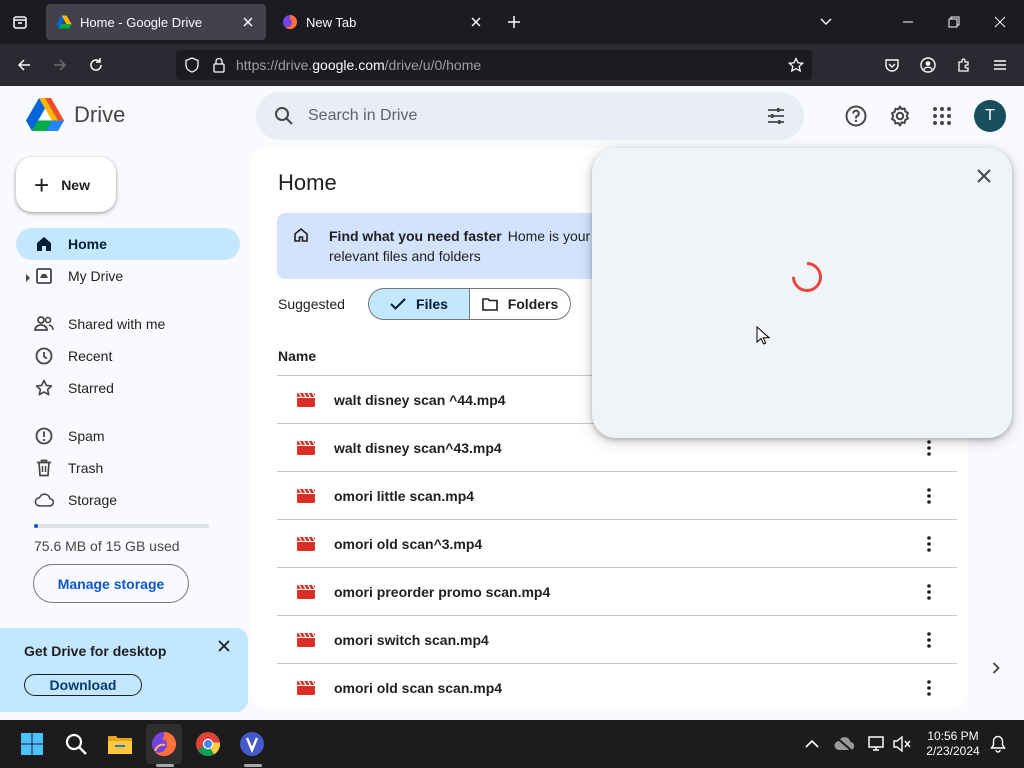 The image size is (1024, 768). Describe the element at coordinates (141, 22) in the screenshot. I see `tab-title: Home - Google Drive` at that location.